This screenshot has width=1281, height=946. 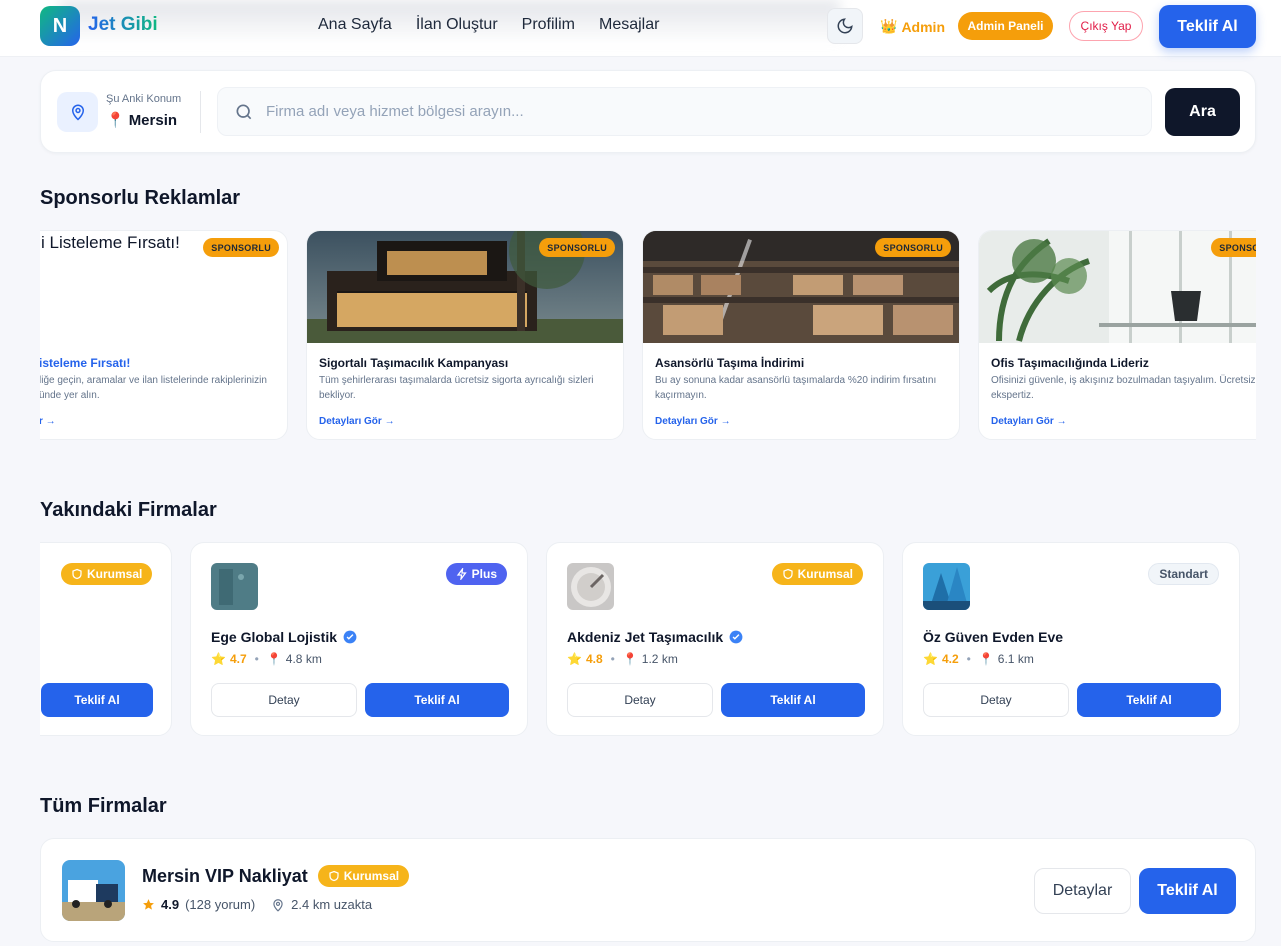 I want to click on firm-meta: ⭐ 4.7 • 📍 4.8 km, so click(x=266, y=659).